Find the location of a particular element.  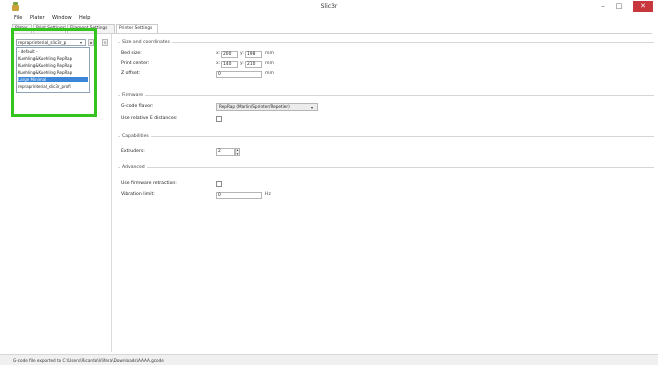

vibration-limit-label: Vibration limit: is located at coordinates (138, 194).